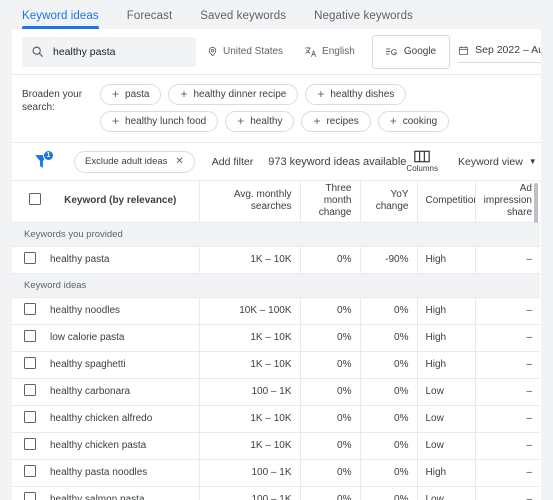  What do you see at coordinates (276, 419) in the screenshot?
I see `table-row: healthy chicken alfredo 1K – 10K 0% 0% Low –` at bounding box center [276, 419].